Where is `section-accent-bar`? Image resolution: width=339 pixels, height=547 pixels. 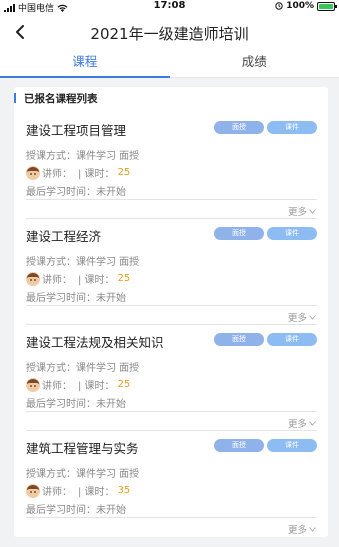 section-accent-bar is located at coordinates (15, 98).